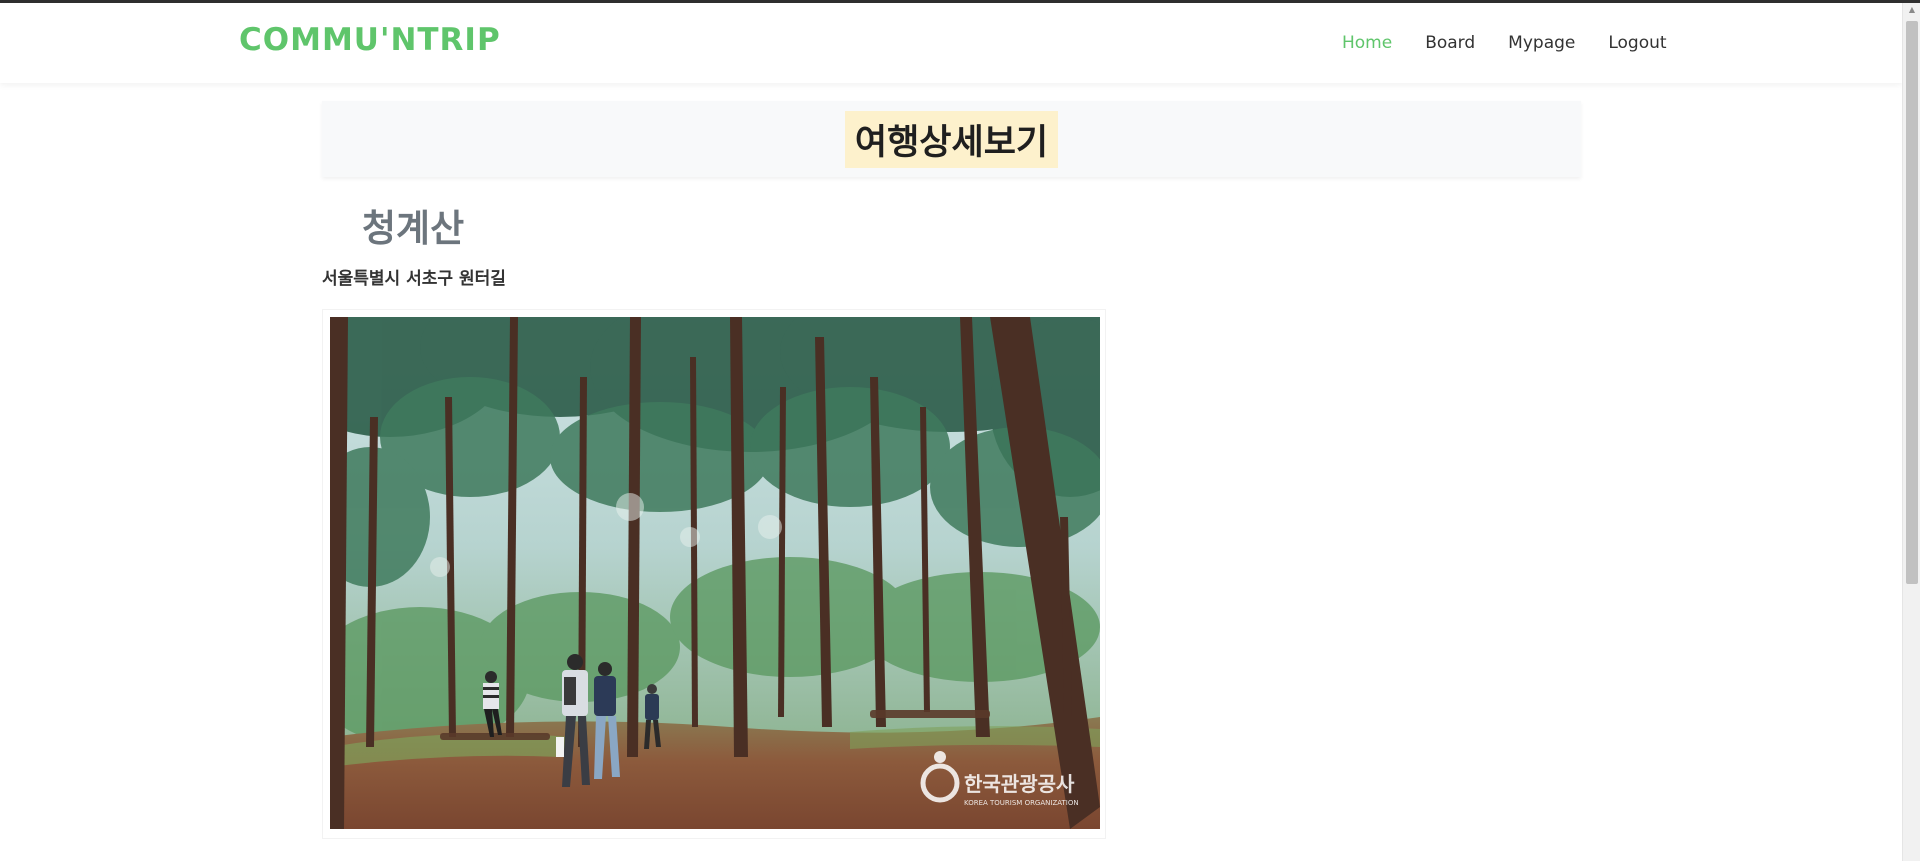 The height and width of the screenshot is (861, 1920). I want to click on page-header-band: 여행상세보기, so click(951, 139).